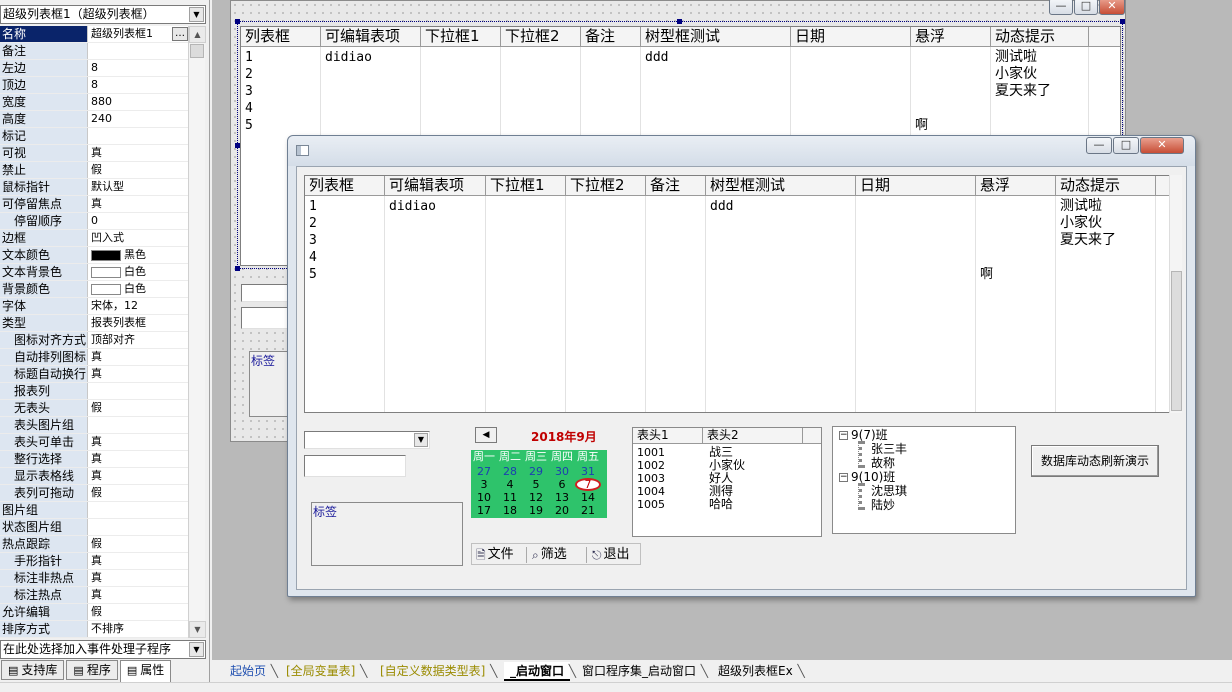 Image resolution: width=1232 pixels, height=692 pixels. Describe the element at coordinates (367, 440) in the screenshot. I see `dropdown-combo: ▼` at that location.